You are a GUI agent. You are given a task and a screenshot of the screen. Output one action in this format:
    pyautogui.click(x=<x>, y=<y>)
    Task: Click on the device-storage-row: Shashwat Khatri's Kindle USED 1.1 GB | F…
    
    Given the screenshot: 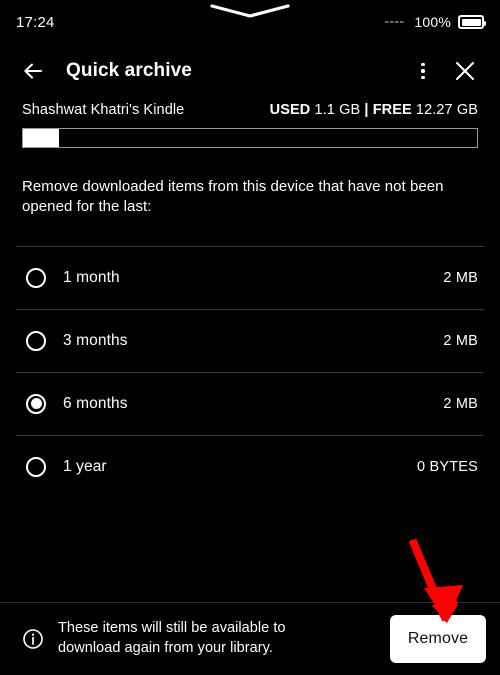 What is the action you would take?
    pyautogui.click(x=250, y=108)
    